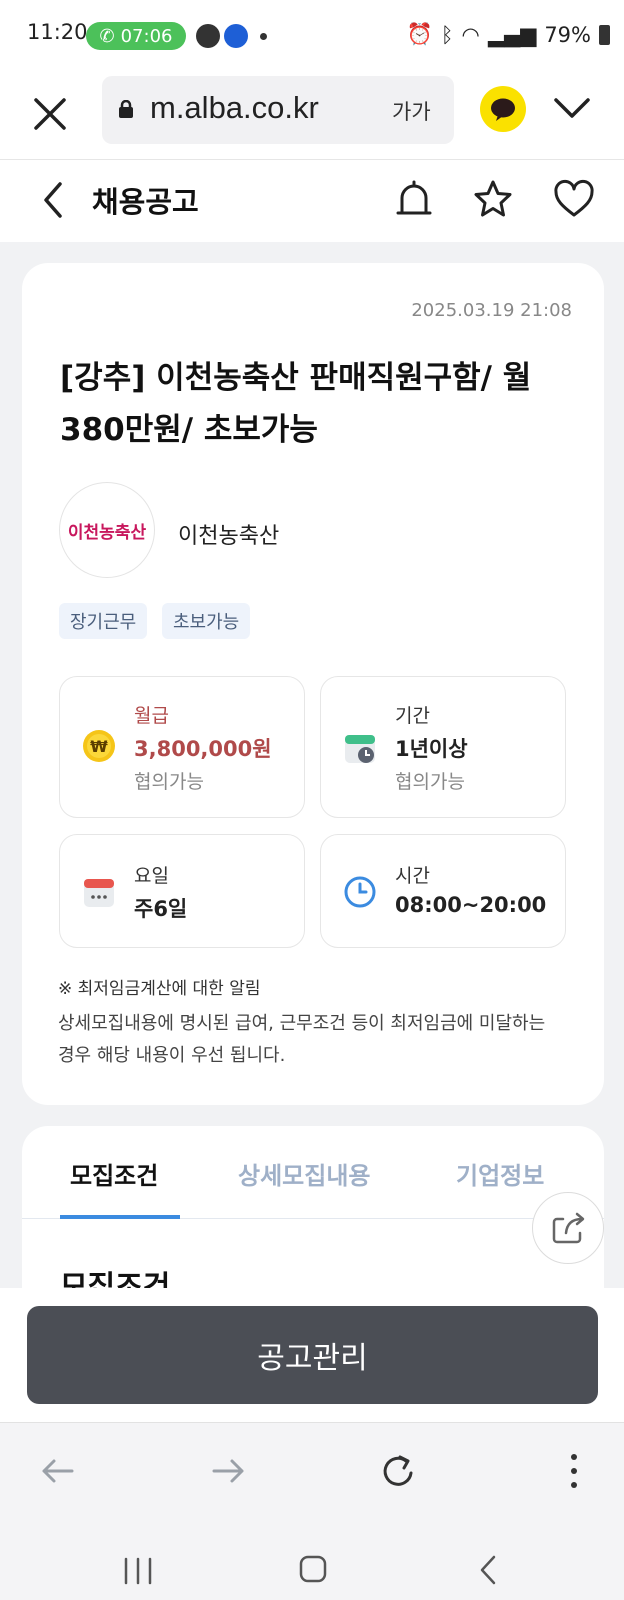 Image resolution: width=624 pixels, height=1600 pixels. I want to click on bell-icon, so click(414, 197).